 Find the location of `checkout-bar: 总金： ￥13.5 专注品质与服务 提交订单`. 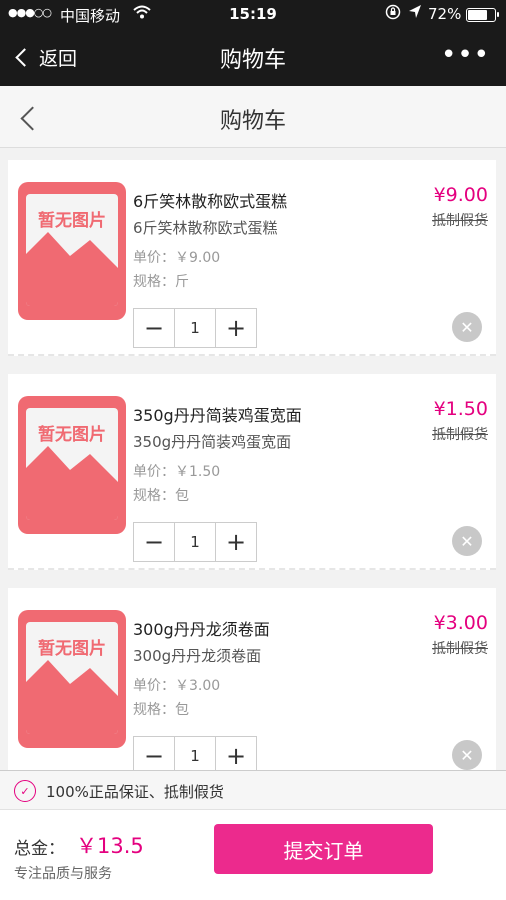

checkout-bar: 总金： ￥13.5 专注品质与服务 提交订单 is located at coordinates (253, 855).